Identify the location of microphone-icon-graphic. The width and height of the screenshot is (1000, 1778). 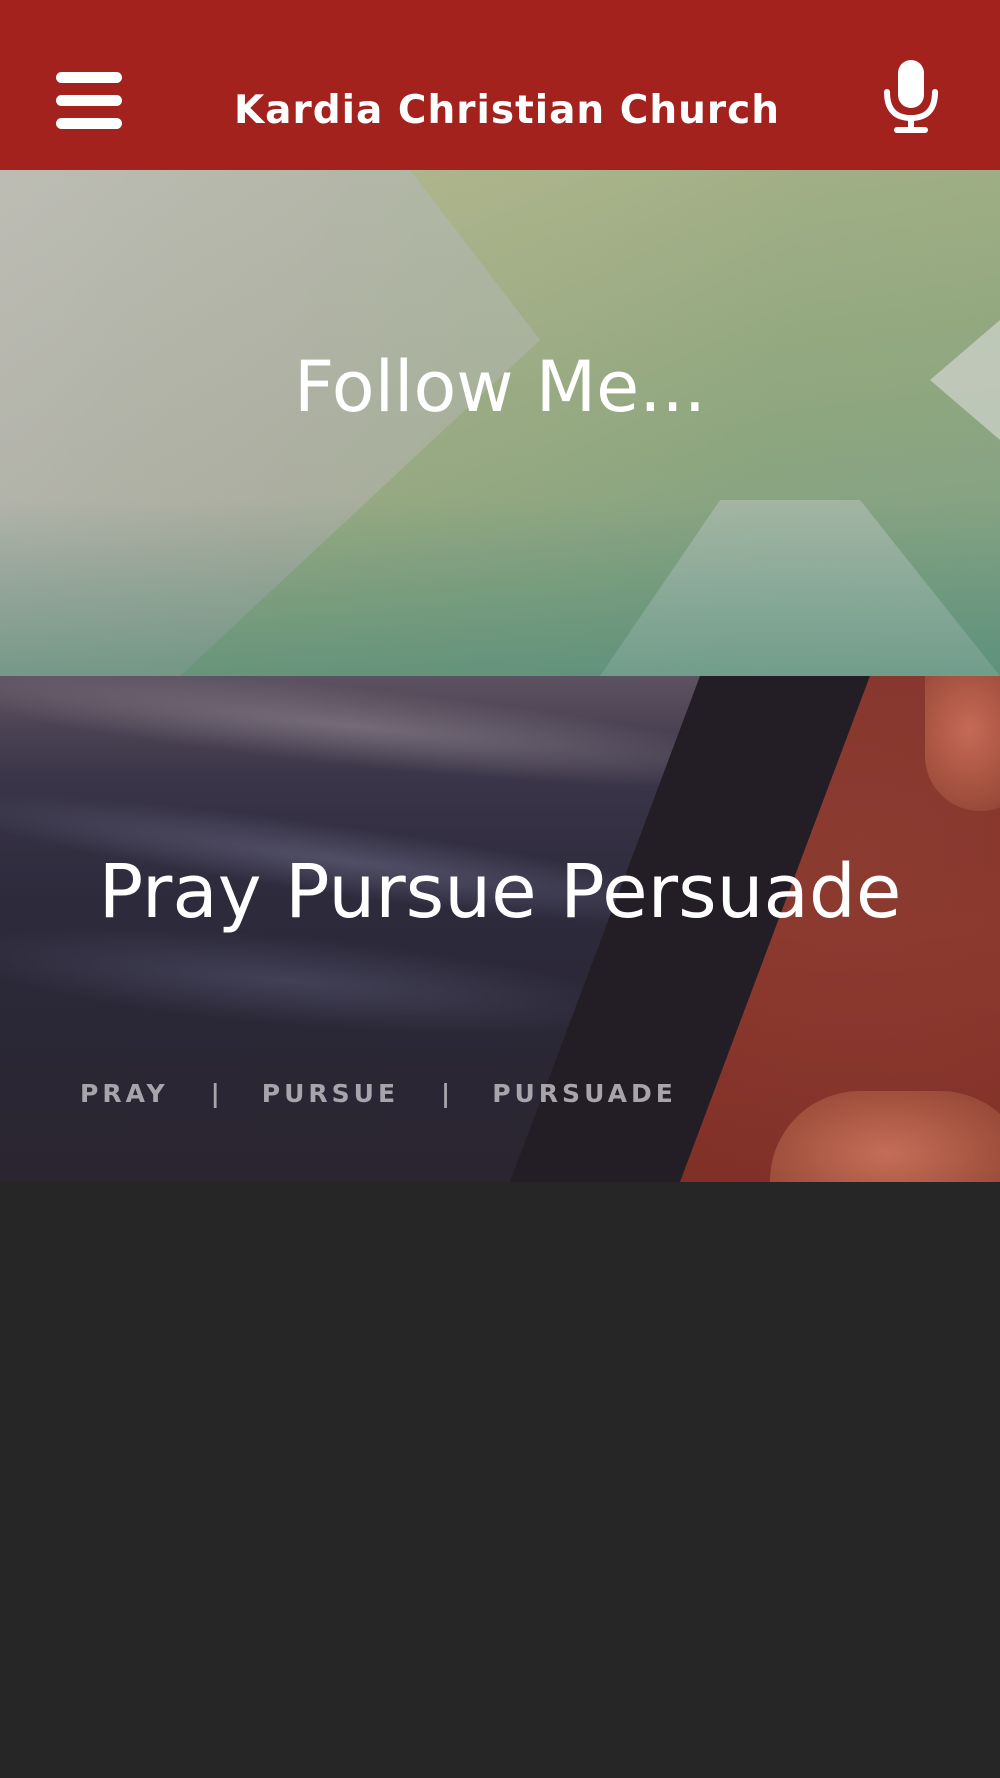
(911, 96).